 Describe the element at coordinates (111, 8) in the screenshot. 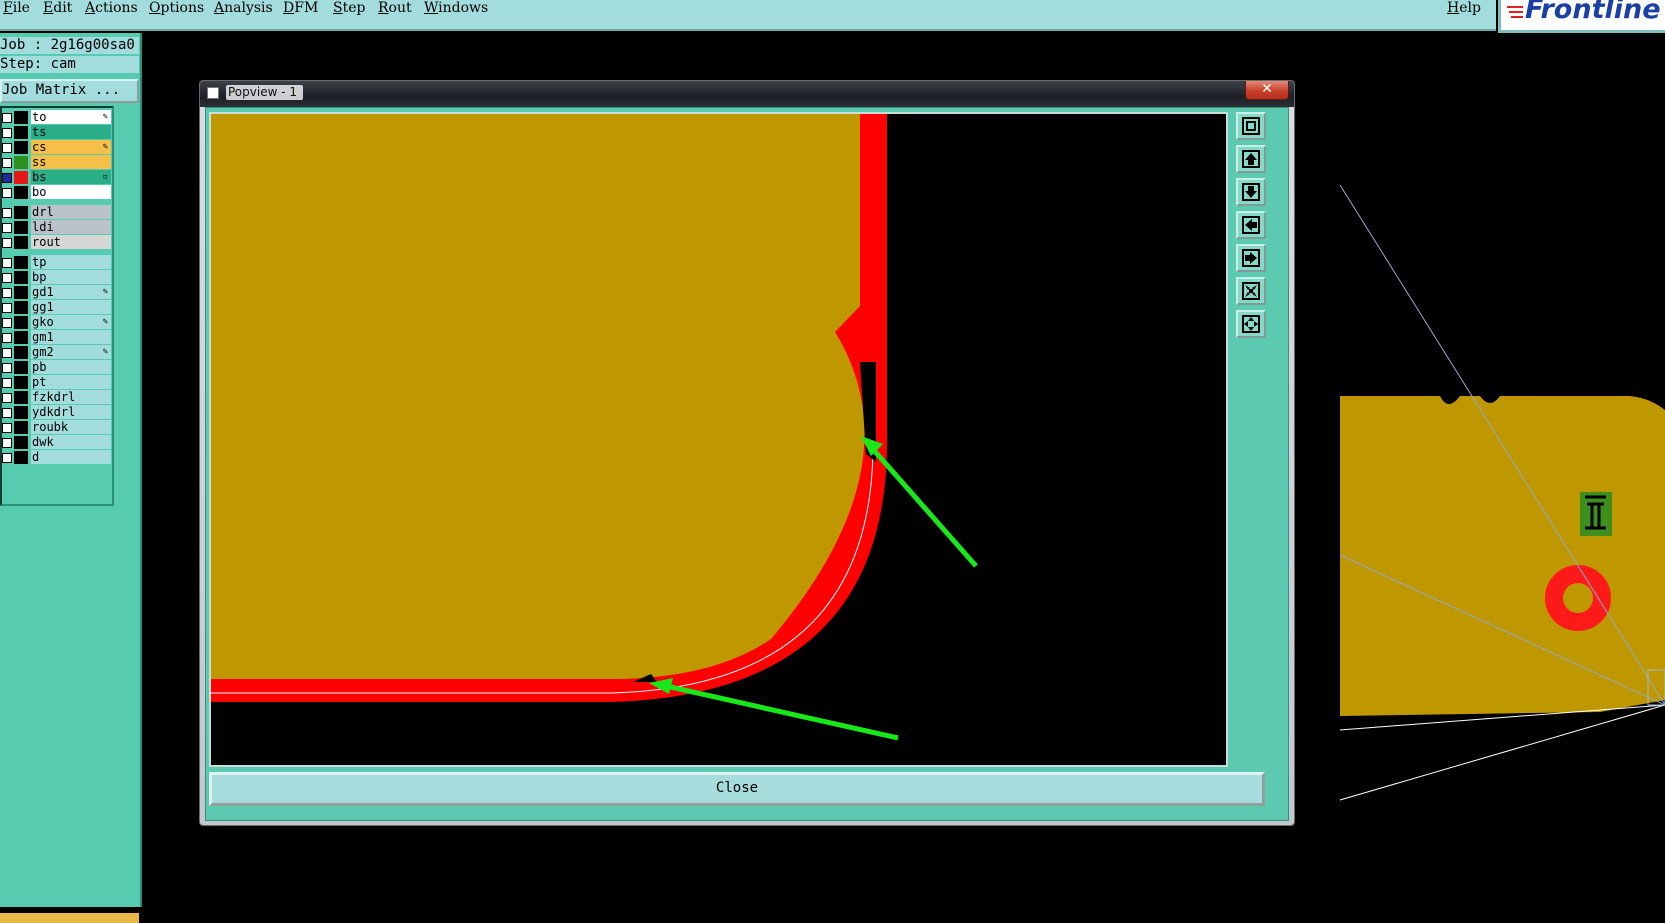

I see `menu-actions: Actions` at that location.